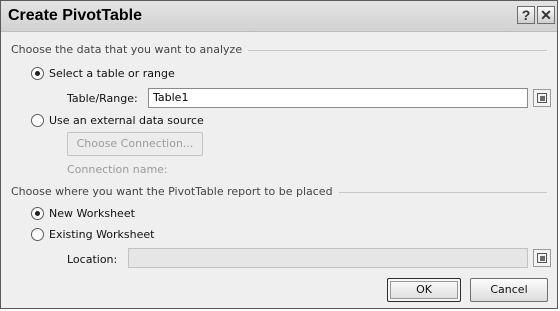  Describe the element at coordinates (338, 98) in the screenshot. I see `table-range-input: Table1` at that location.